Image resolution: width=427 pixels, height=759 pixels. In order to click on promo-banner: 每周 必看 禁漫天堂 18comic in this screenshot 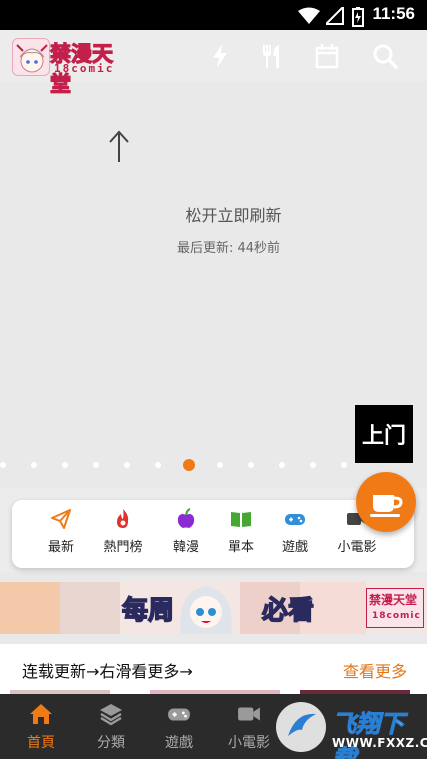, I will do `click(213, 608)`.